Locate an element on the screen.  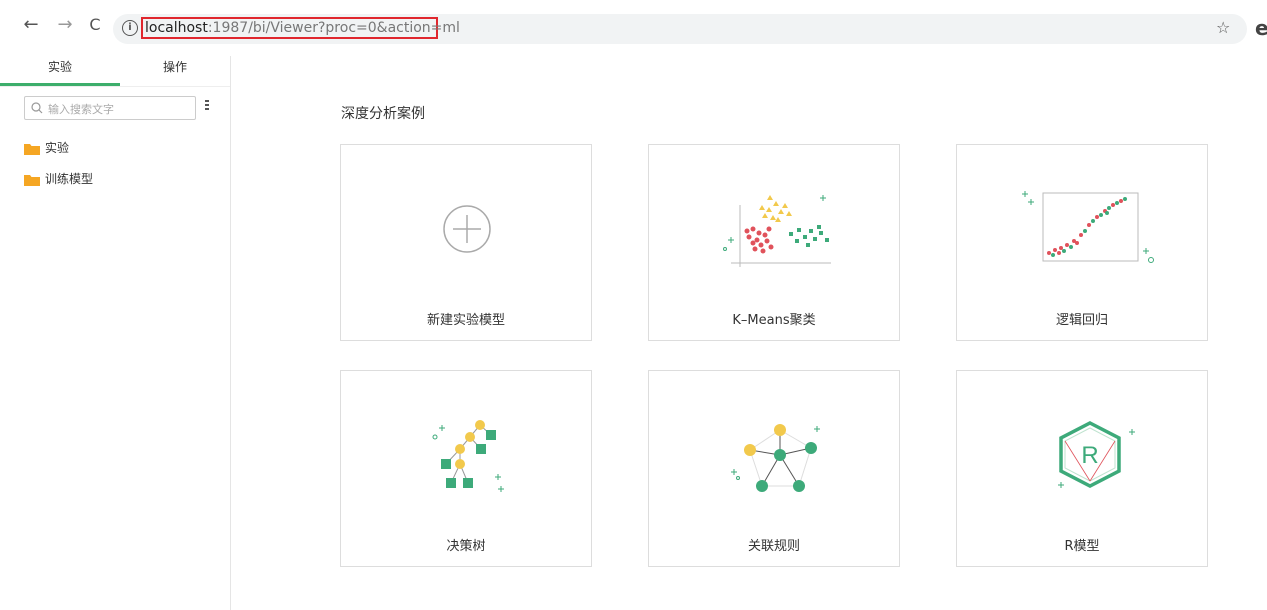
tree-item-label: 实验 is located at coordinates (57, 148).